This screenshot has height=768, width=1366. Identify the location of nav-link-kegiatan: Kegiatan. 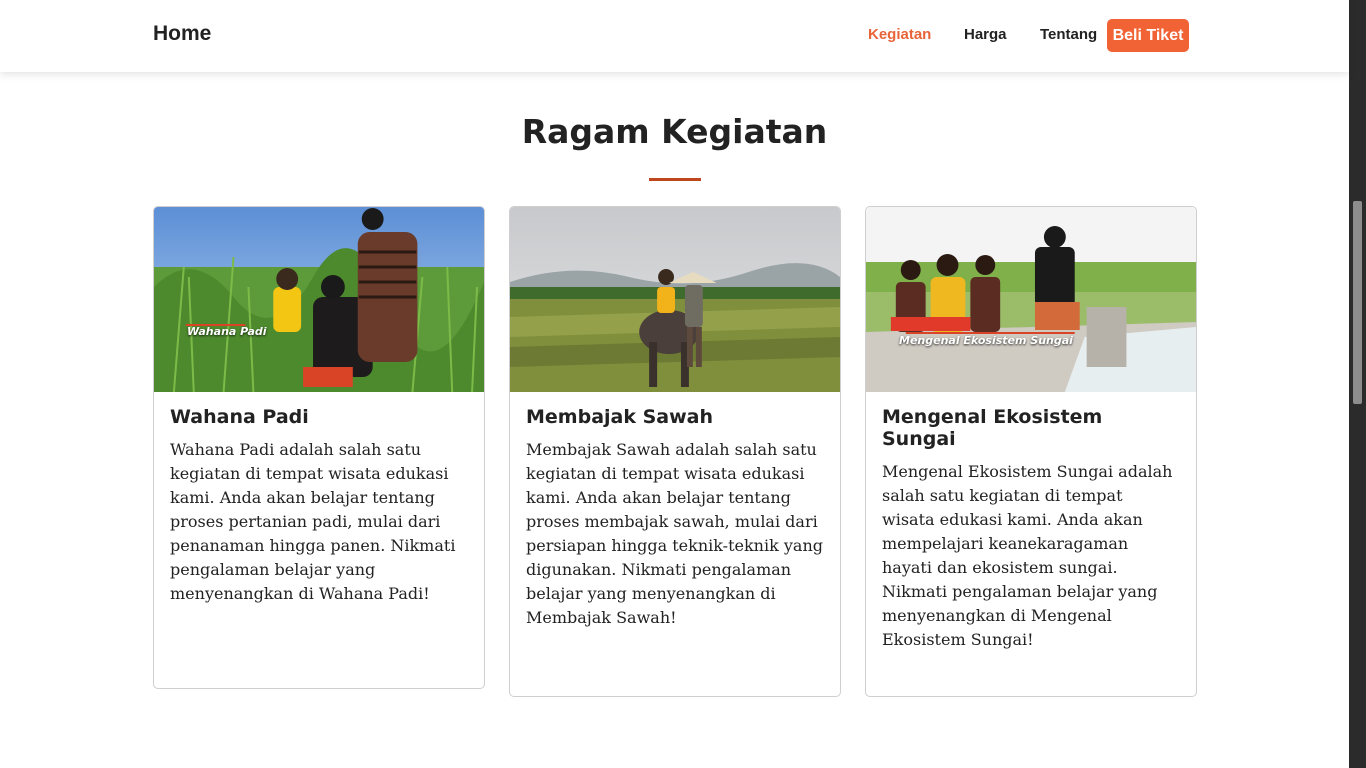
(899, 34).